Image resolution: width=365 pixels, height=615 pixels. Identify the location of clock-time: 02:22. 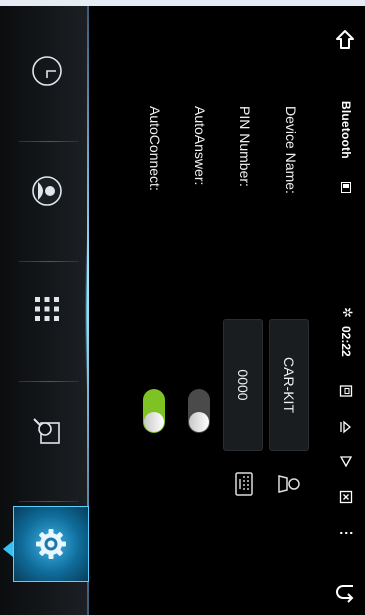
(346, 341).